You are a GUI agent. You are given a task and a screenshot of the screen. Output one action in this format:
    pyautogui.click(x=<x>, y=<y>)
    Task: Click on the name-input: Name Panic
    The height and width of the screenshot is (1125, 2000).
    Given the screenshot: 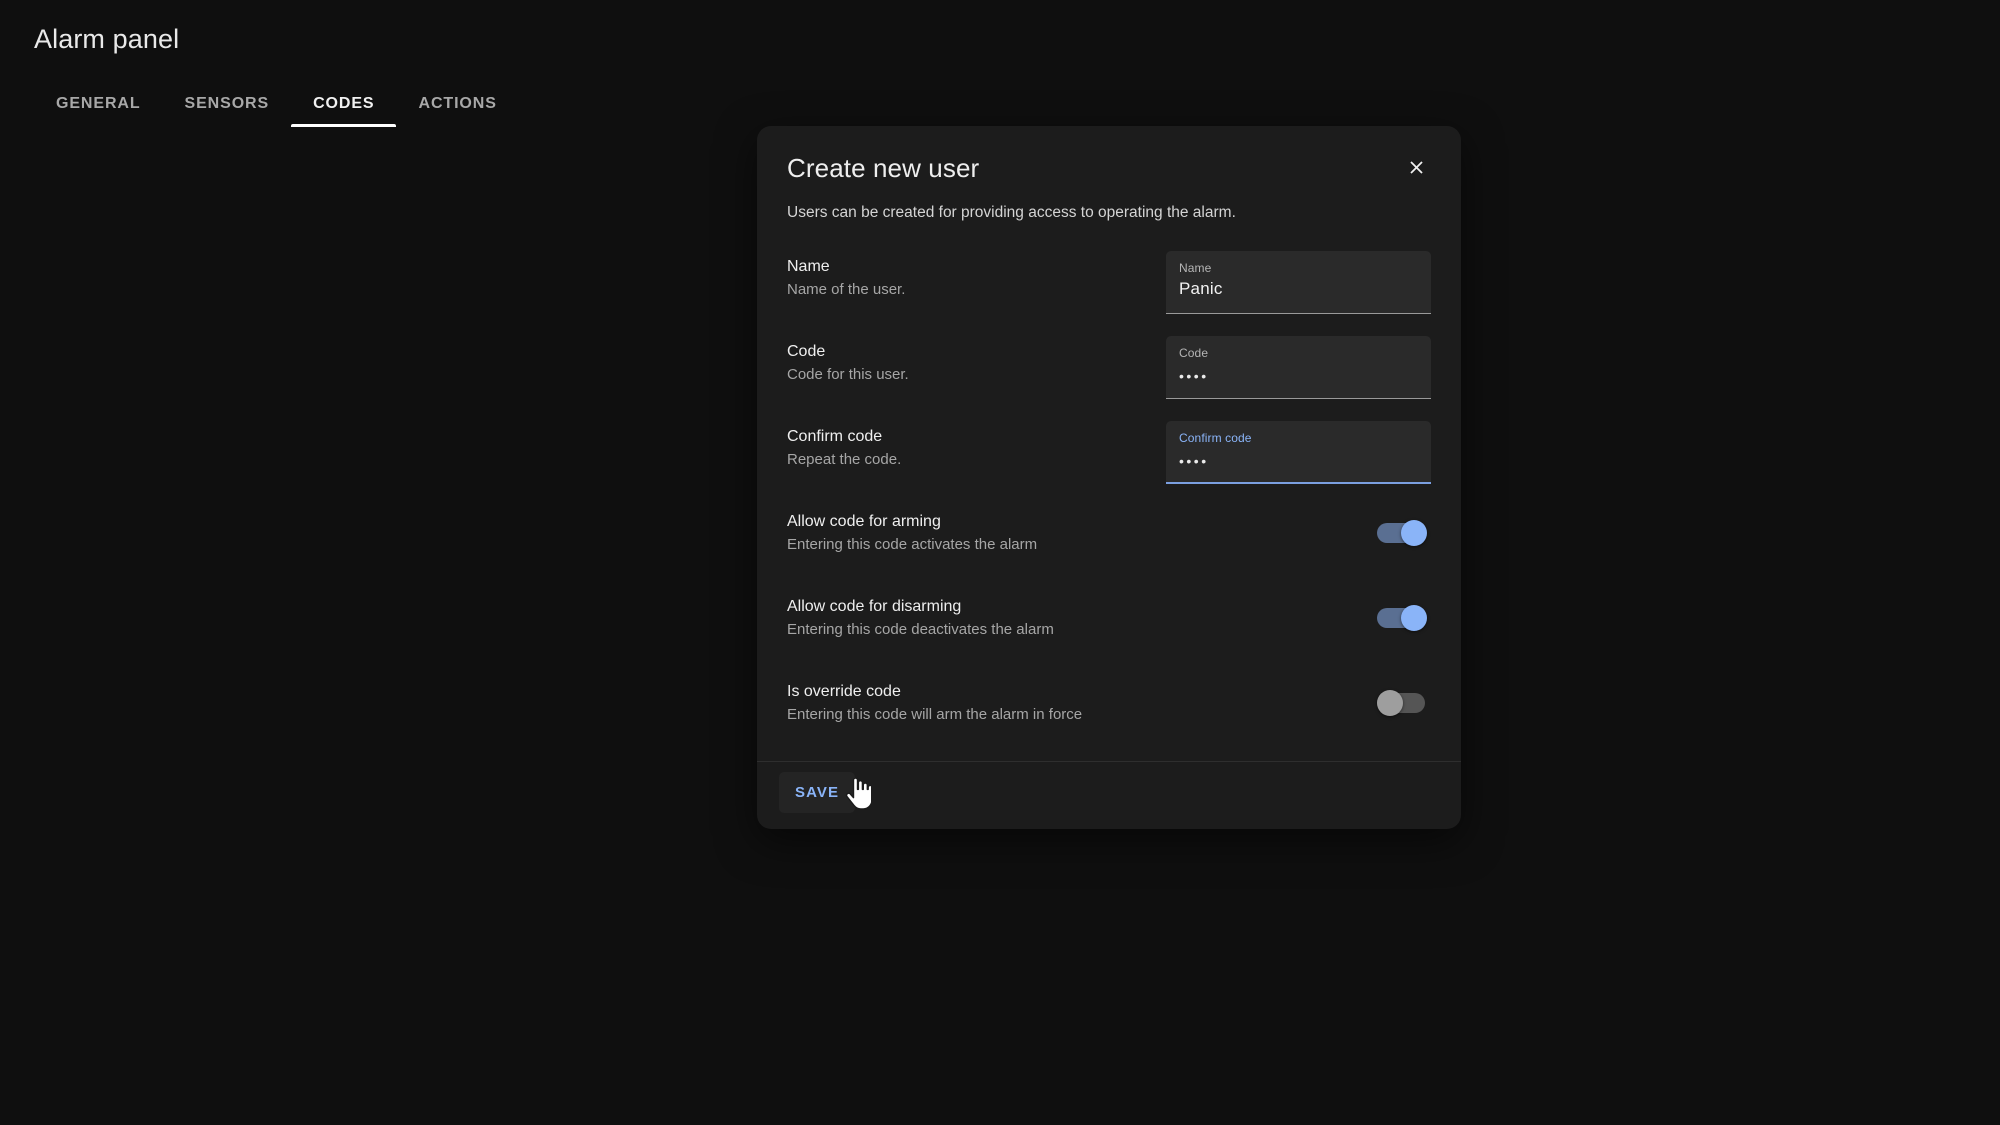 What is the action you would take?
    pyautogui.click(x=1298, y=282)
    